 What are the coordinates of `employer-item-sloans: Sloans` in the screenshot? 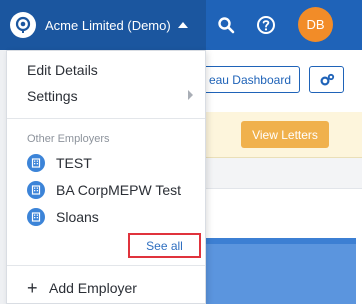 It's located at (63, 217).